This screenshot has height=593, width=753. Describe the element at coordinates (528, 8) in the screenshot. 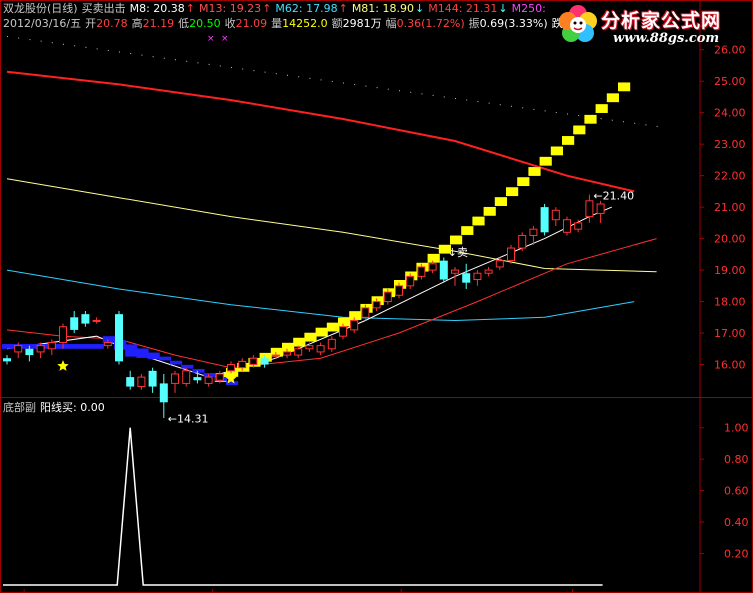

I see `ma-label: M250:` at that location.